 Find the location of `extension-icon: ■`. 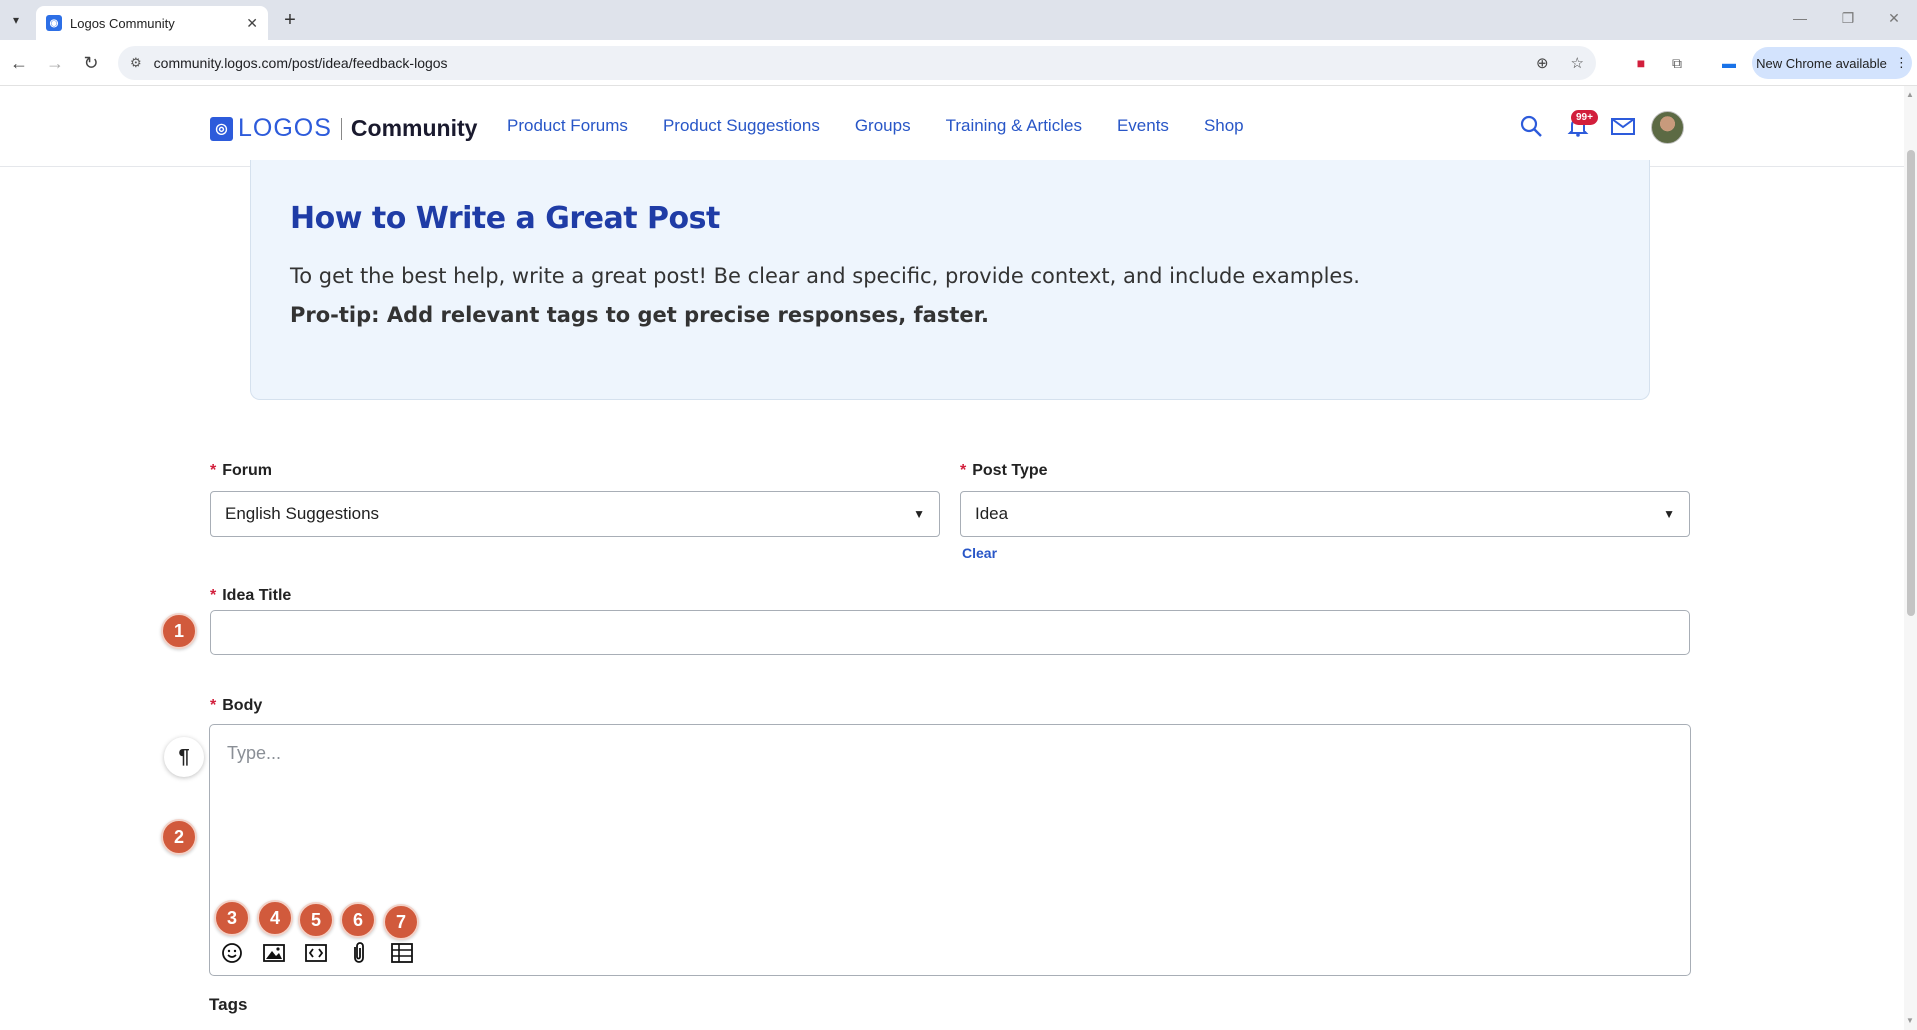

extension-icon: ■ is located at coordinates (1641, 63).